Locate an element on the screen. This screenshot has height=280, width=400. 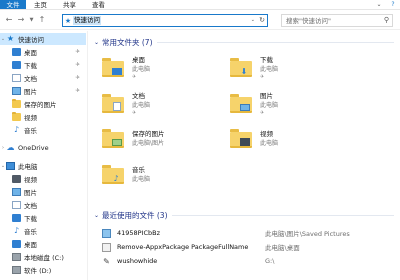
recent-file-row: 41958PICbBz 此电脑\图片\Saved Pictures is located at coordinates (250, 233).